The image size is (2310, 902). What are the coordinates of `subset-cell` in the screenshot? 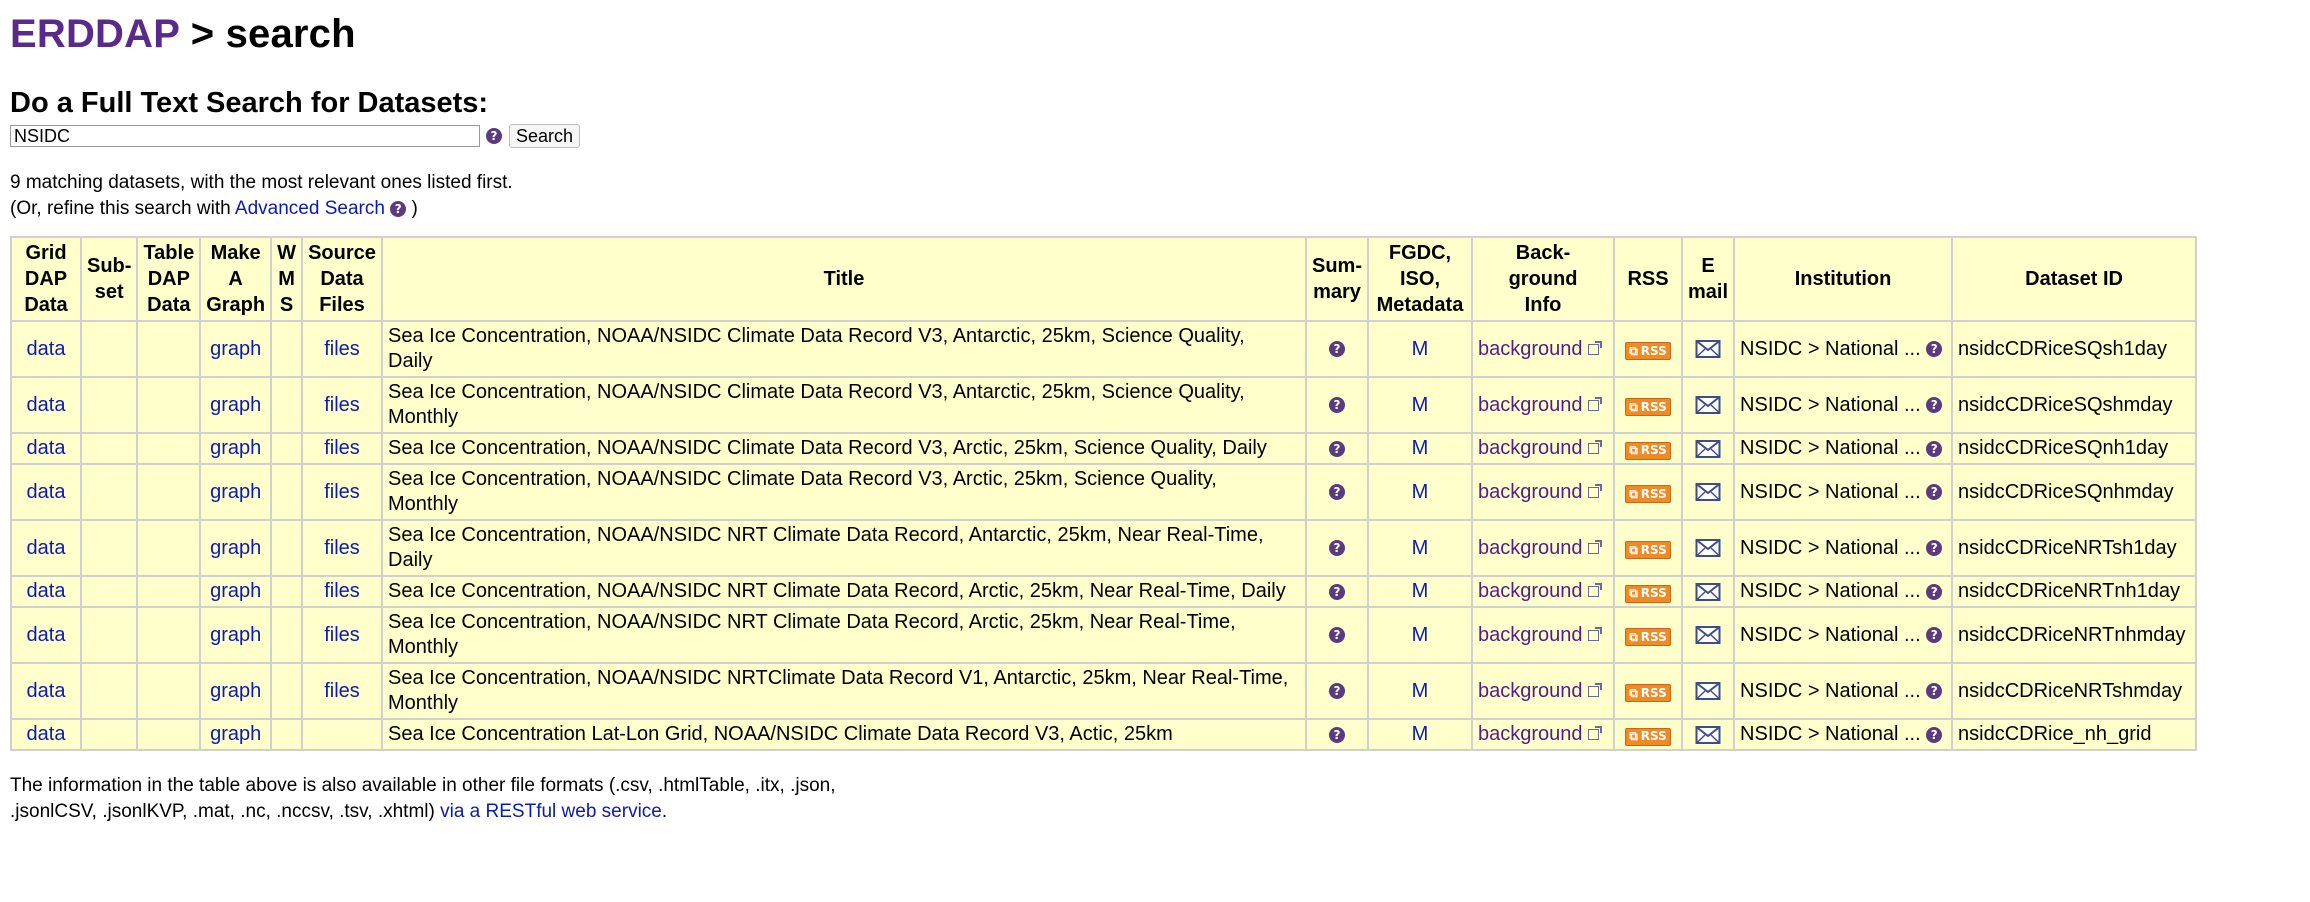 It's located at (109, 548).